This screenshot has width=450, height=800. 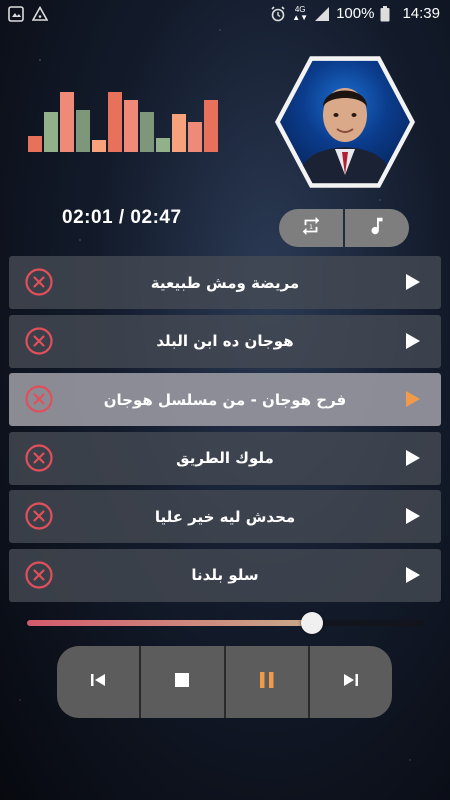 I want to click on playlist-item: محدش ليه خير عليا, so click(x=225, y=517).